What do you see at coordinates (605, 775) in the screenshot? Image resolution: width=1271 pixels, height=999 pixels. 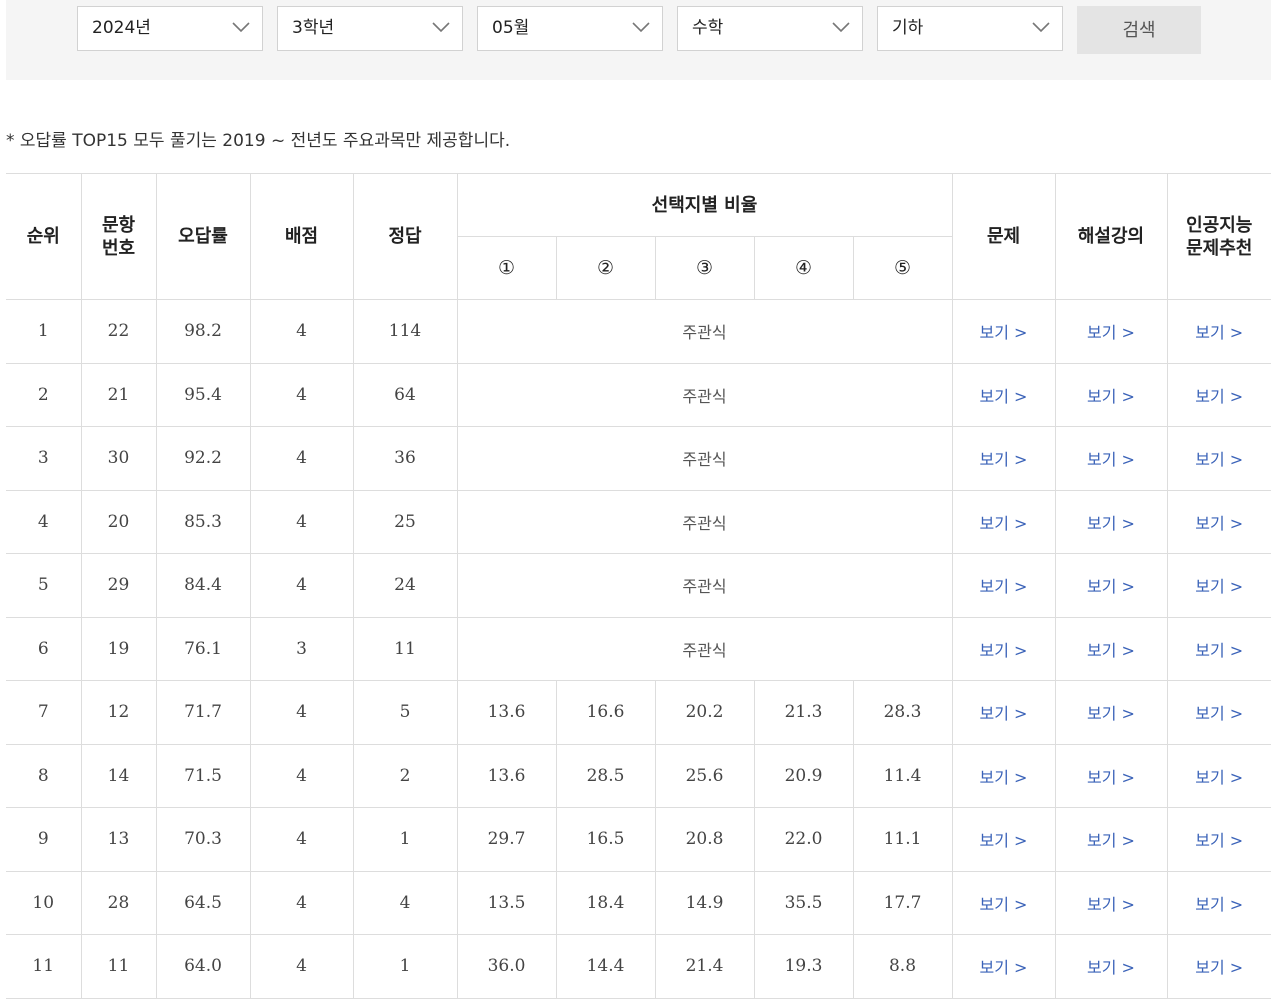 I see `choice-ratio-cell-2: 28.5` at bounding box center [605, 775].